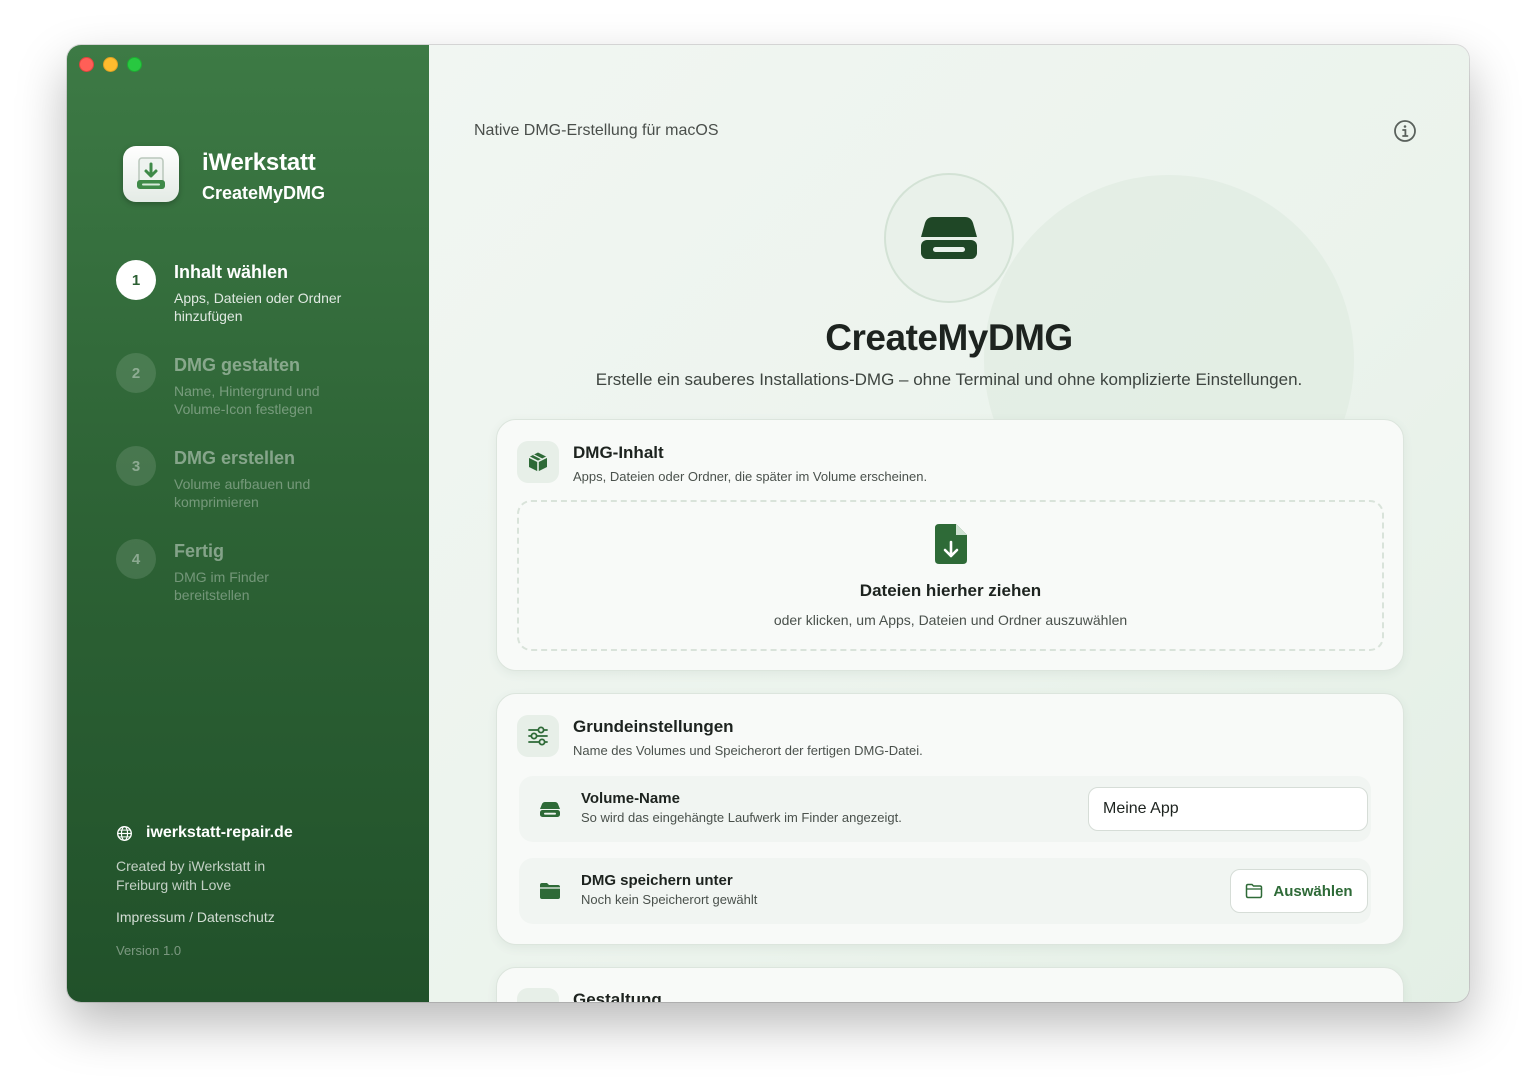  Describe the element at coordinates (950, 590) in the screenshot. I see `dropzone-title: Dateien hierher ziehen` at that location.